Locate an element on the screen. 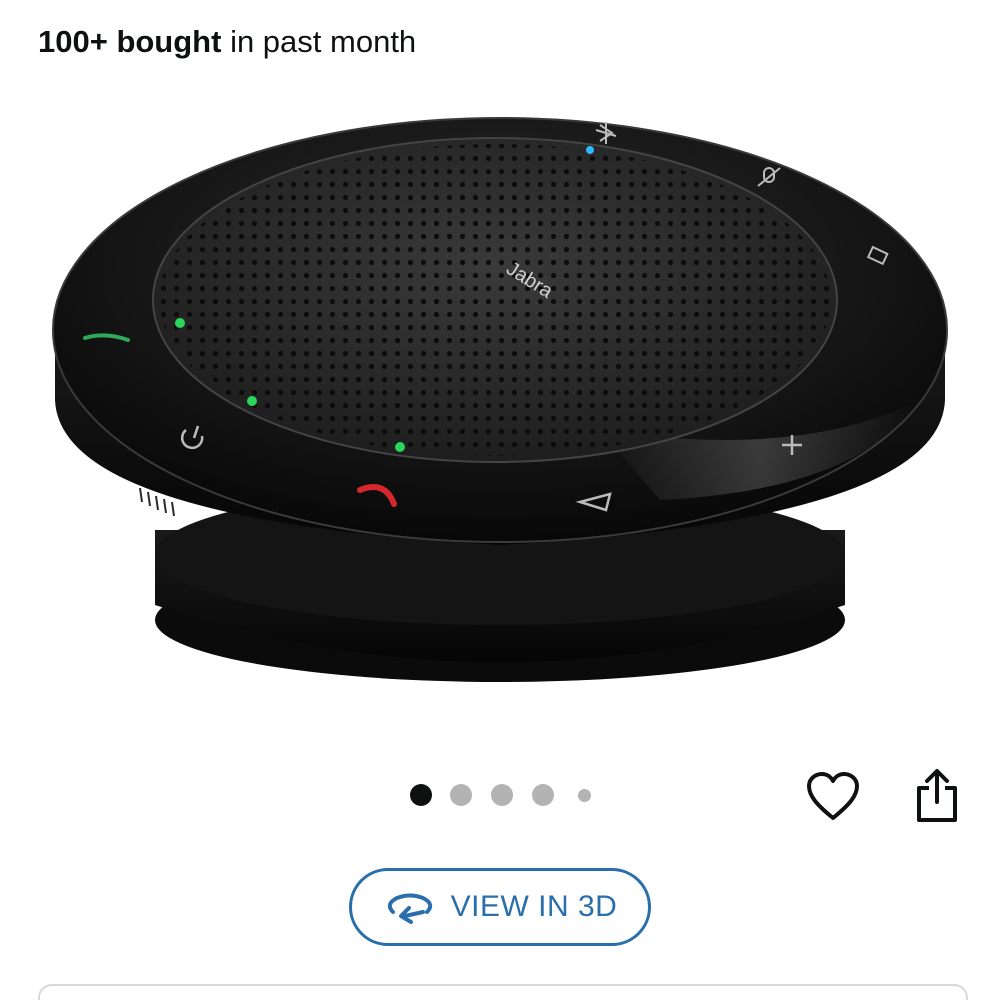 This screenshot has width=1000, height=1000. rotate-3d-icon is located at coordinates (409, 908).